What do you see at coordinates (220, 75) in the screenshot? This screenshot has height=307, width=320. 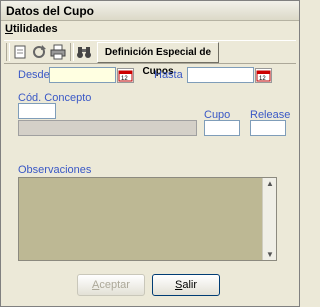 I see `hasta-field` at bounding box center [220, 75].